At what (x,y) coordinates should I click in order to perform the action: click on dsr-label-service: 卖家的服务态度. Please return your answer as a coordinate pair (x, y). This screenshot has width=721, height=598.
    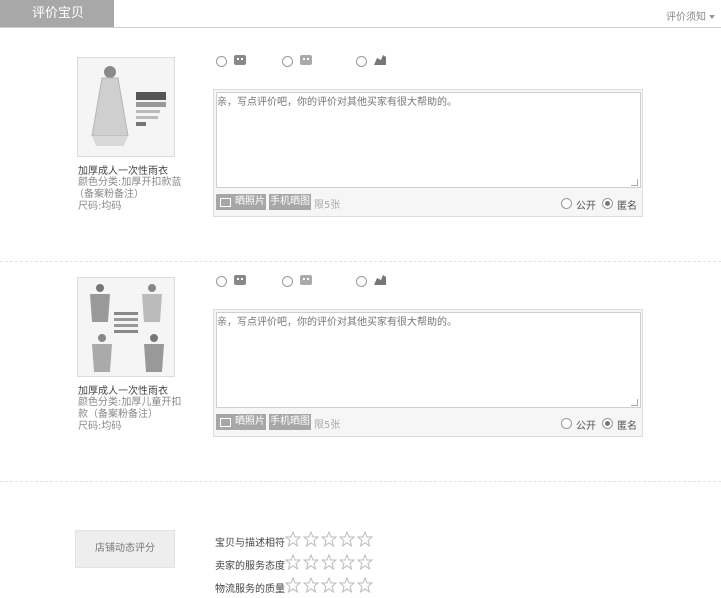
    Looking at the image, I should click on (250, 566).